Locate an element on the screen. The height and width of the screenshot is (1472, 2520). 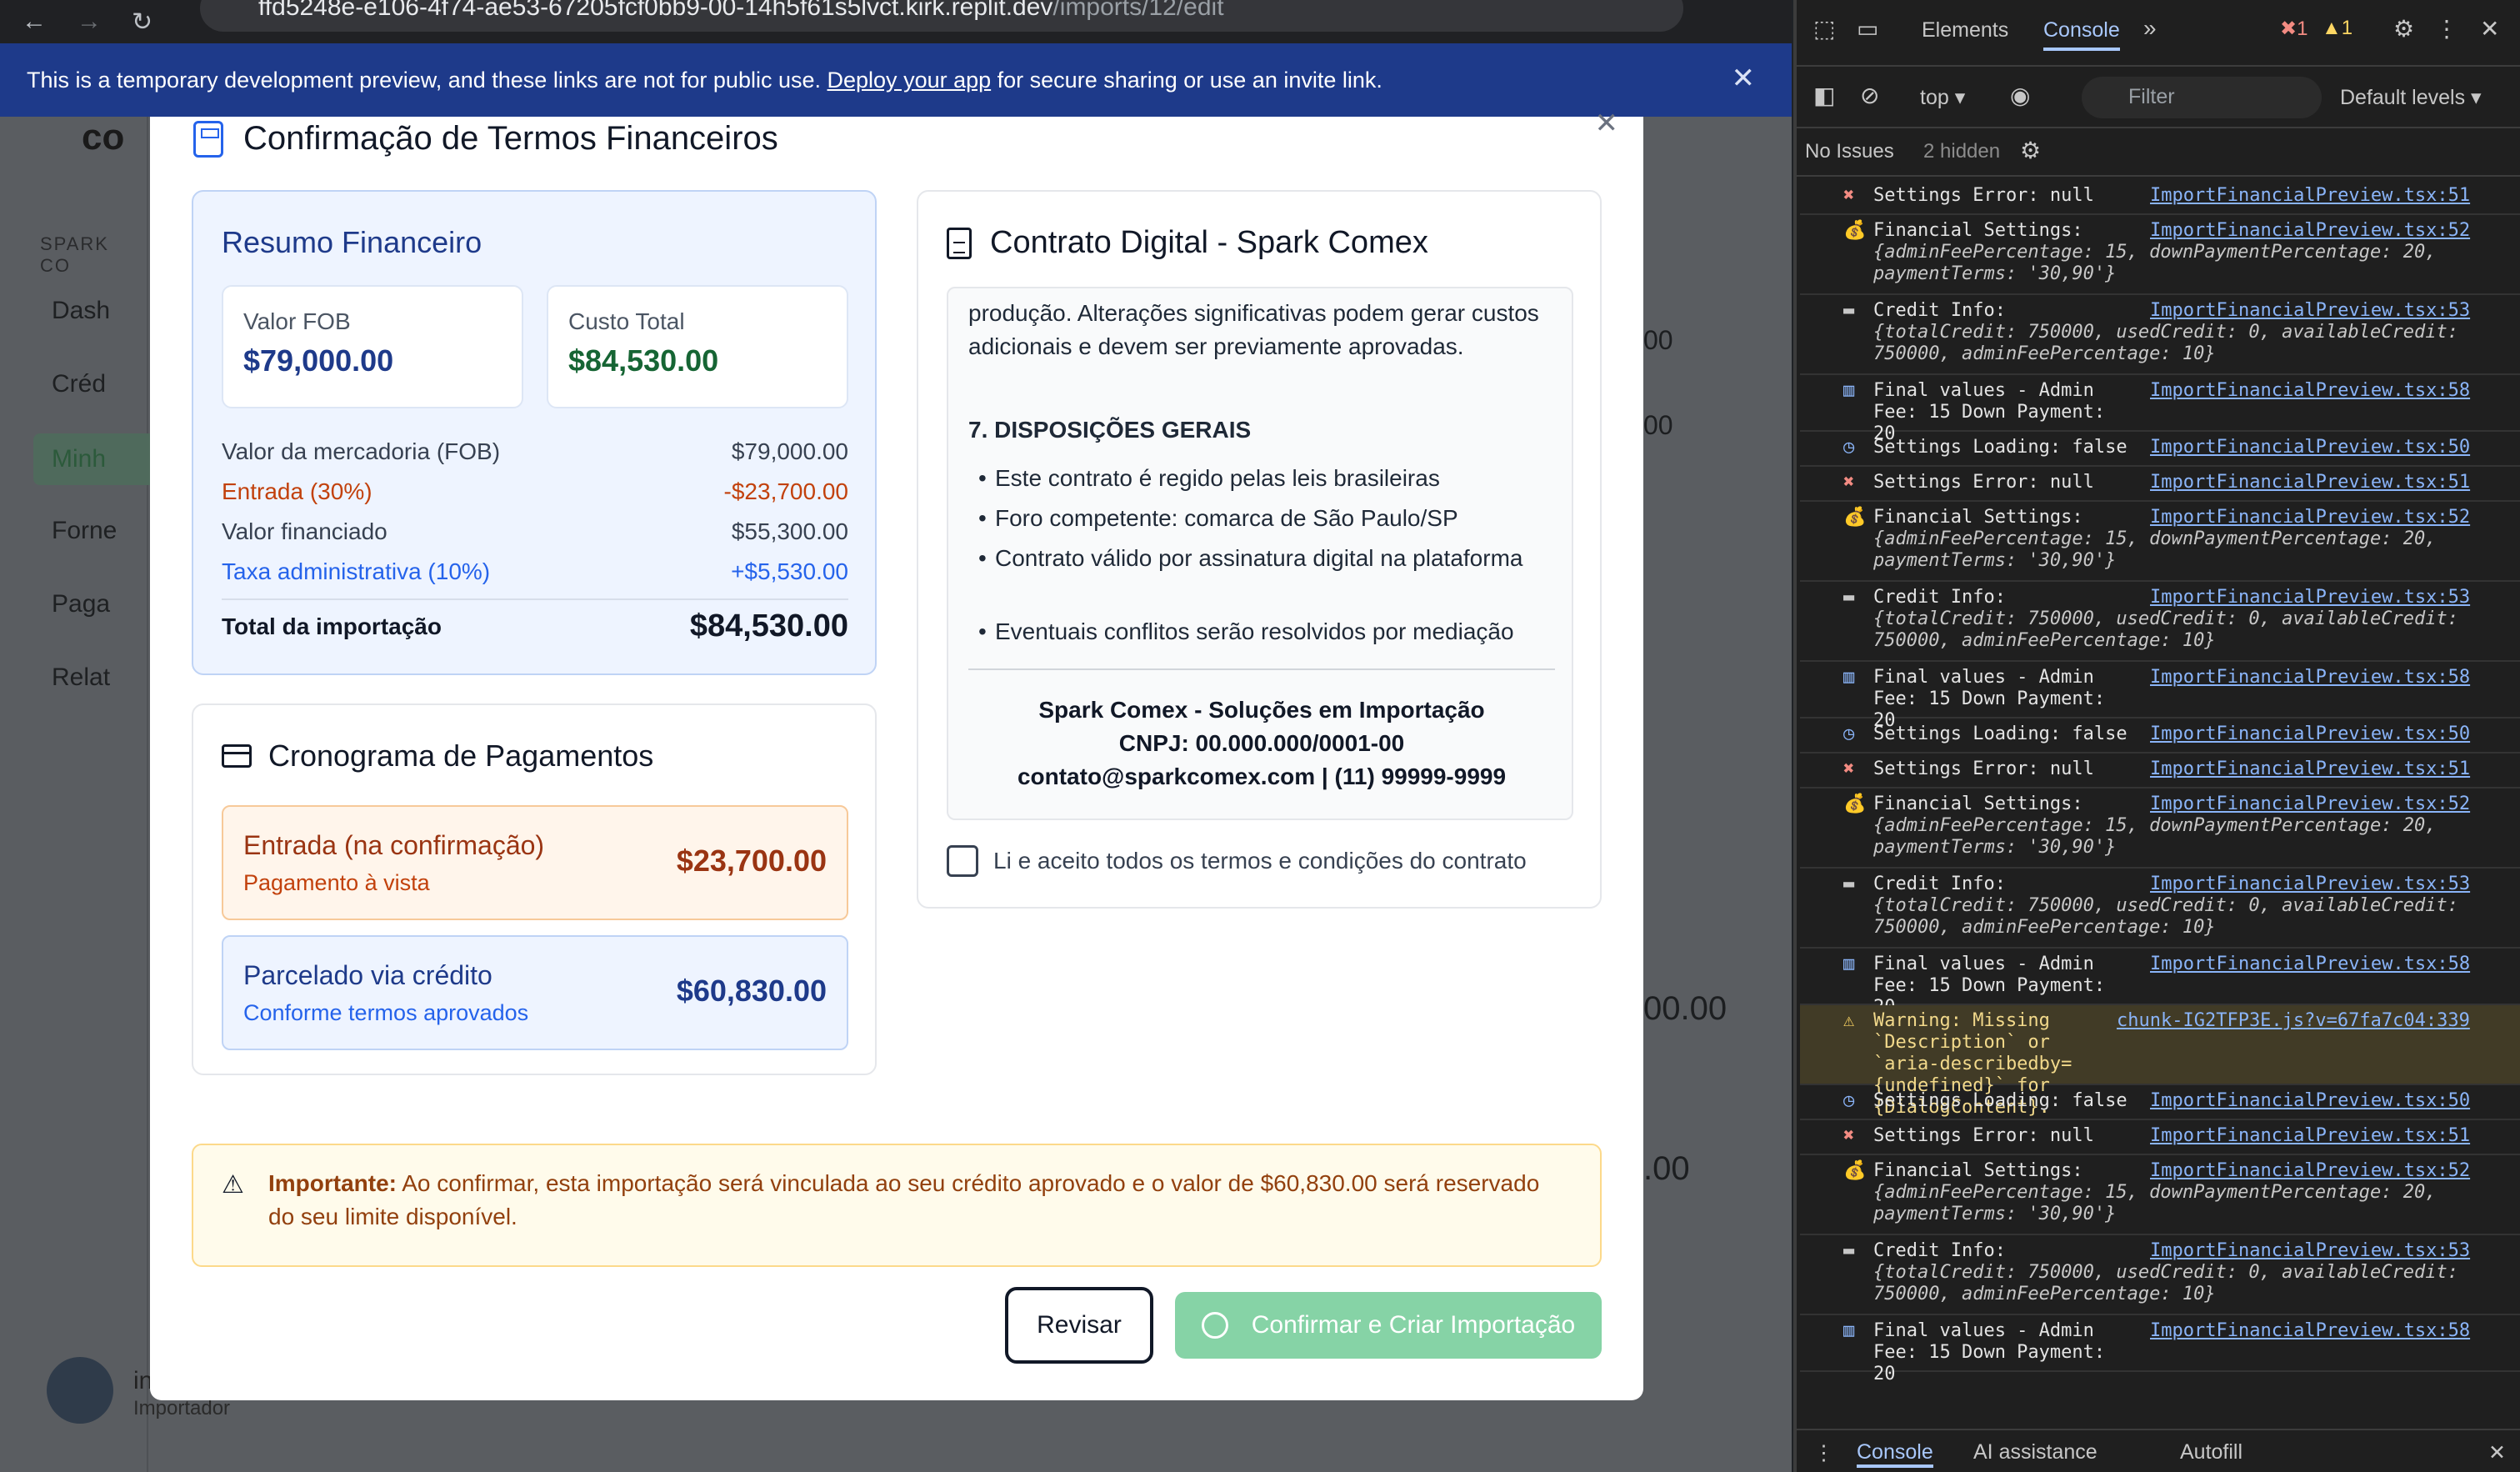
sidebar-item-dashboard: Dash is located at coordinates (81, 311).